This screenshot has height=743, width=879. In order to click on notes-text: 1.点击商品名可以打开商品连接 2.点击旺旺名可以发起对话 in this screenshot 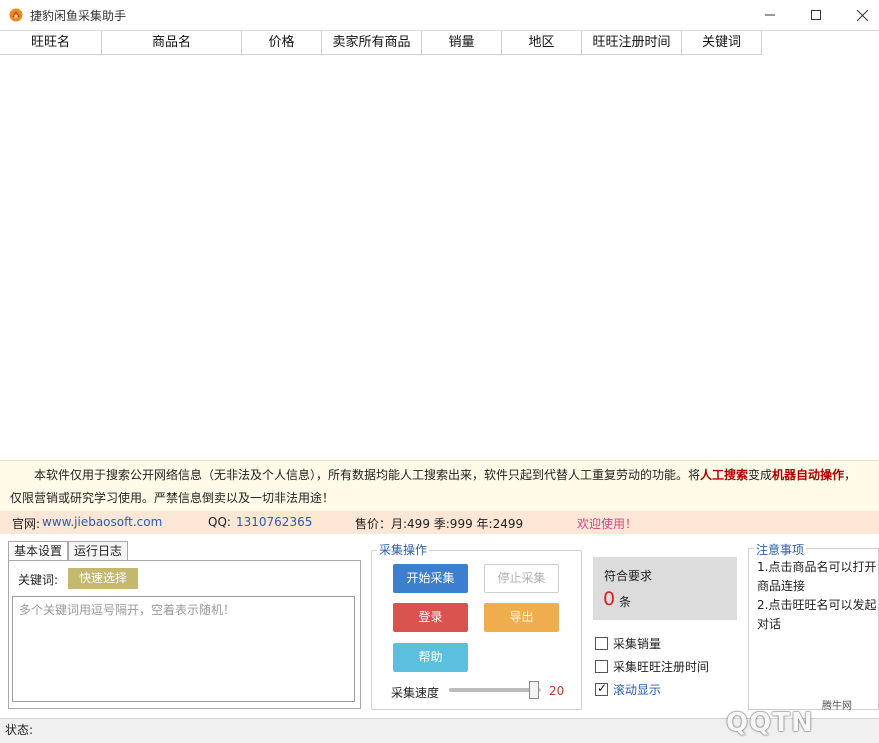, I will do `click(818, 596)`.